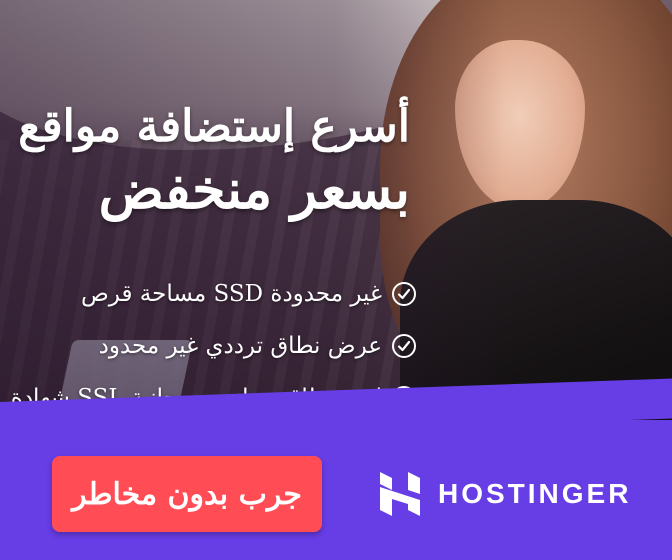  I want to click on feature-item: غير محدودة SSD مساحة قرص, so click(208, 294).